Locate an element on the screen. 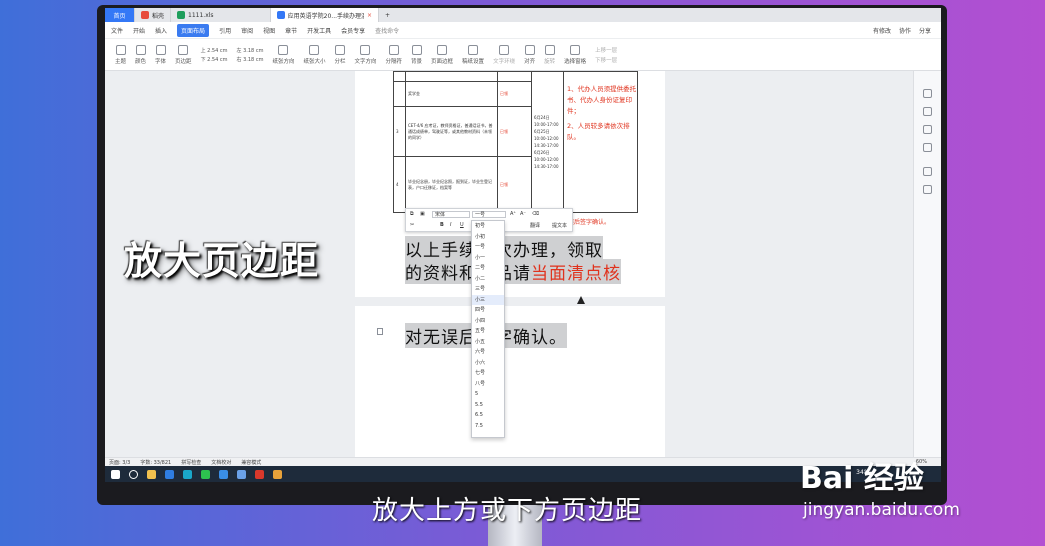 Image resolution: width=1045 pixels, height=546 pixels. text-direction-button: 文字方向 is located at coordinates (365, 54).